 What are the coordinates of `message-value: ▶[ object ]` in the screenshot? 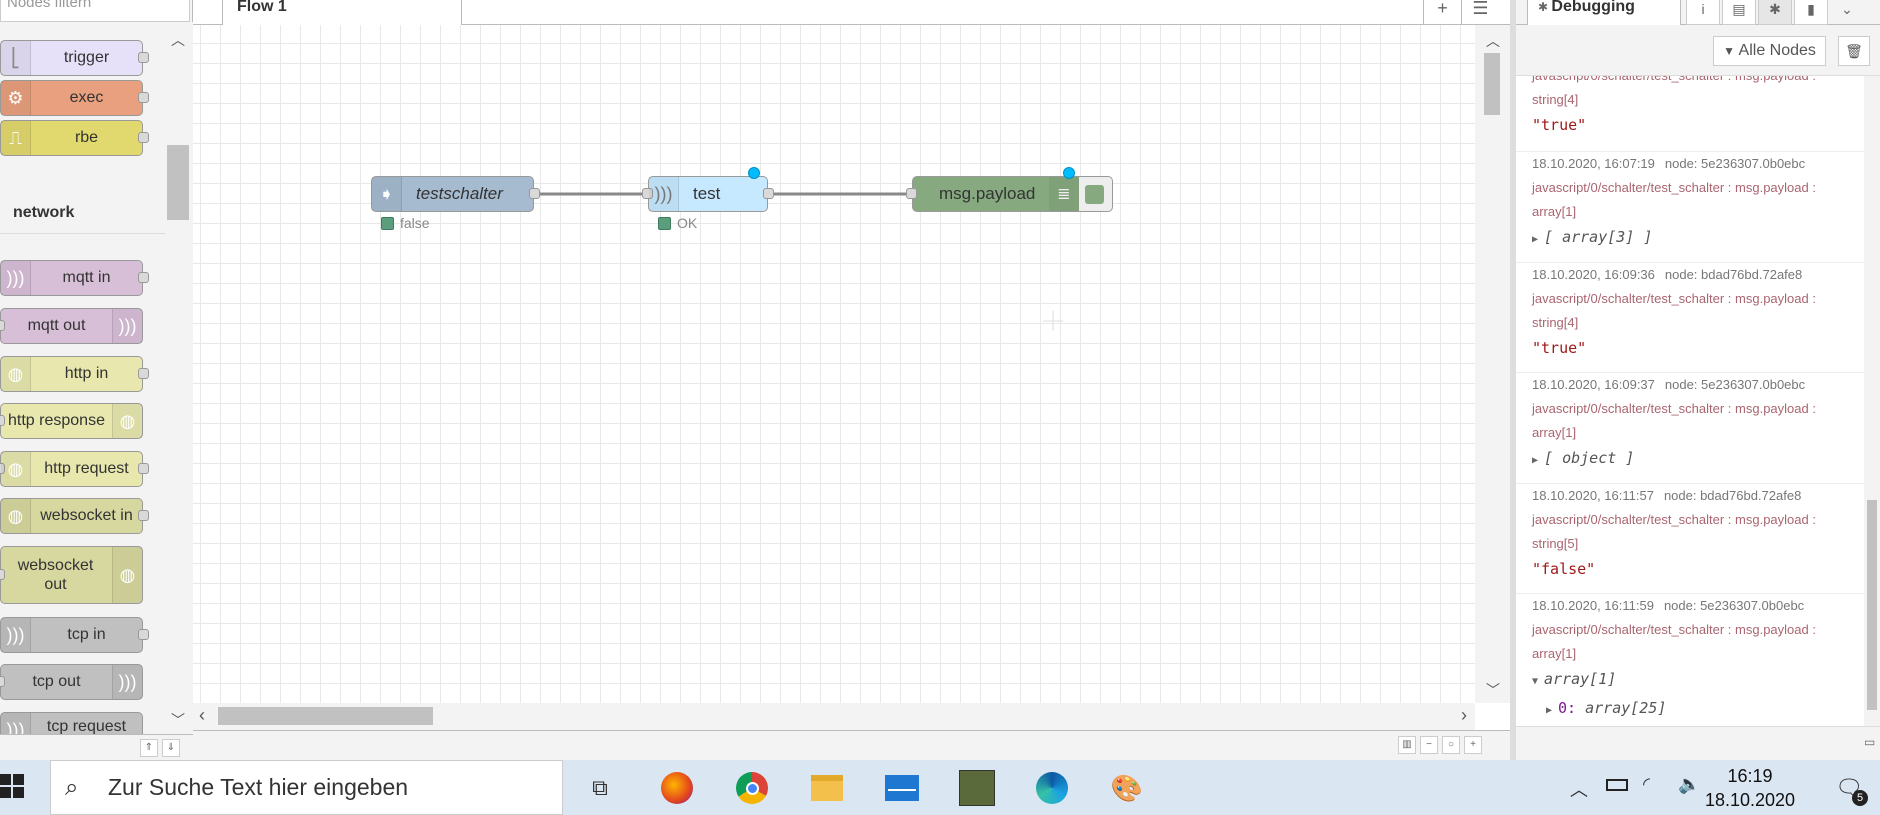 It's located at (1698, 459).